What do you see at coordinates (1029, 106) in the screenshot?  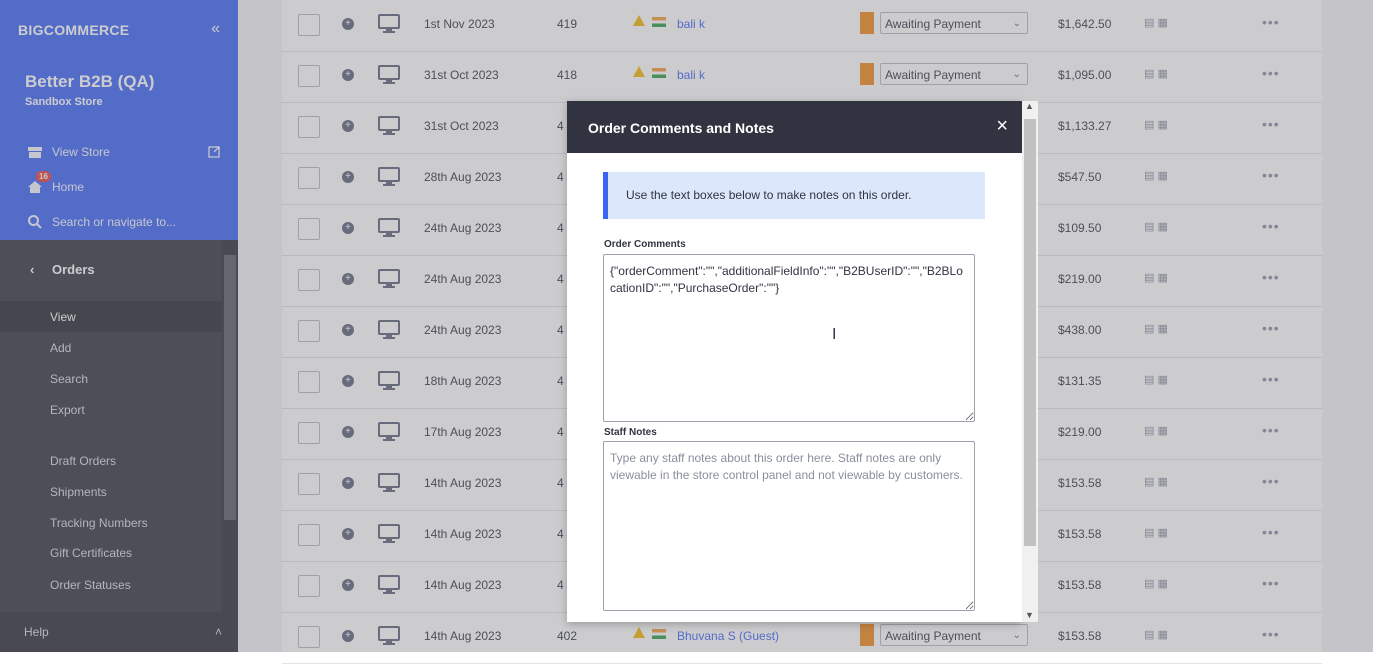 I see `scroll-up-icon: ▲` at bounding box center [1029, 106].